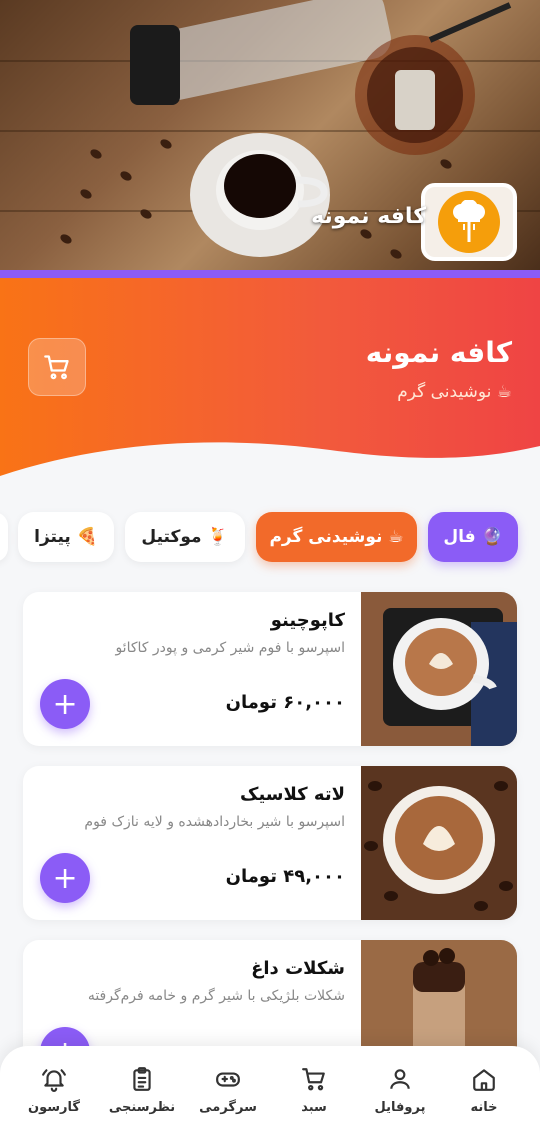  I want to click on category-chips: 🔮 فال ☕ نوشیدنی گرم 🍹 موکتیل 🍕 پیتزا, so click(270, 538).